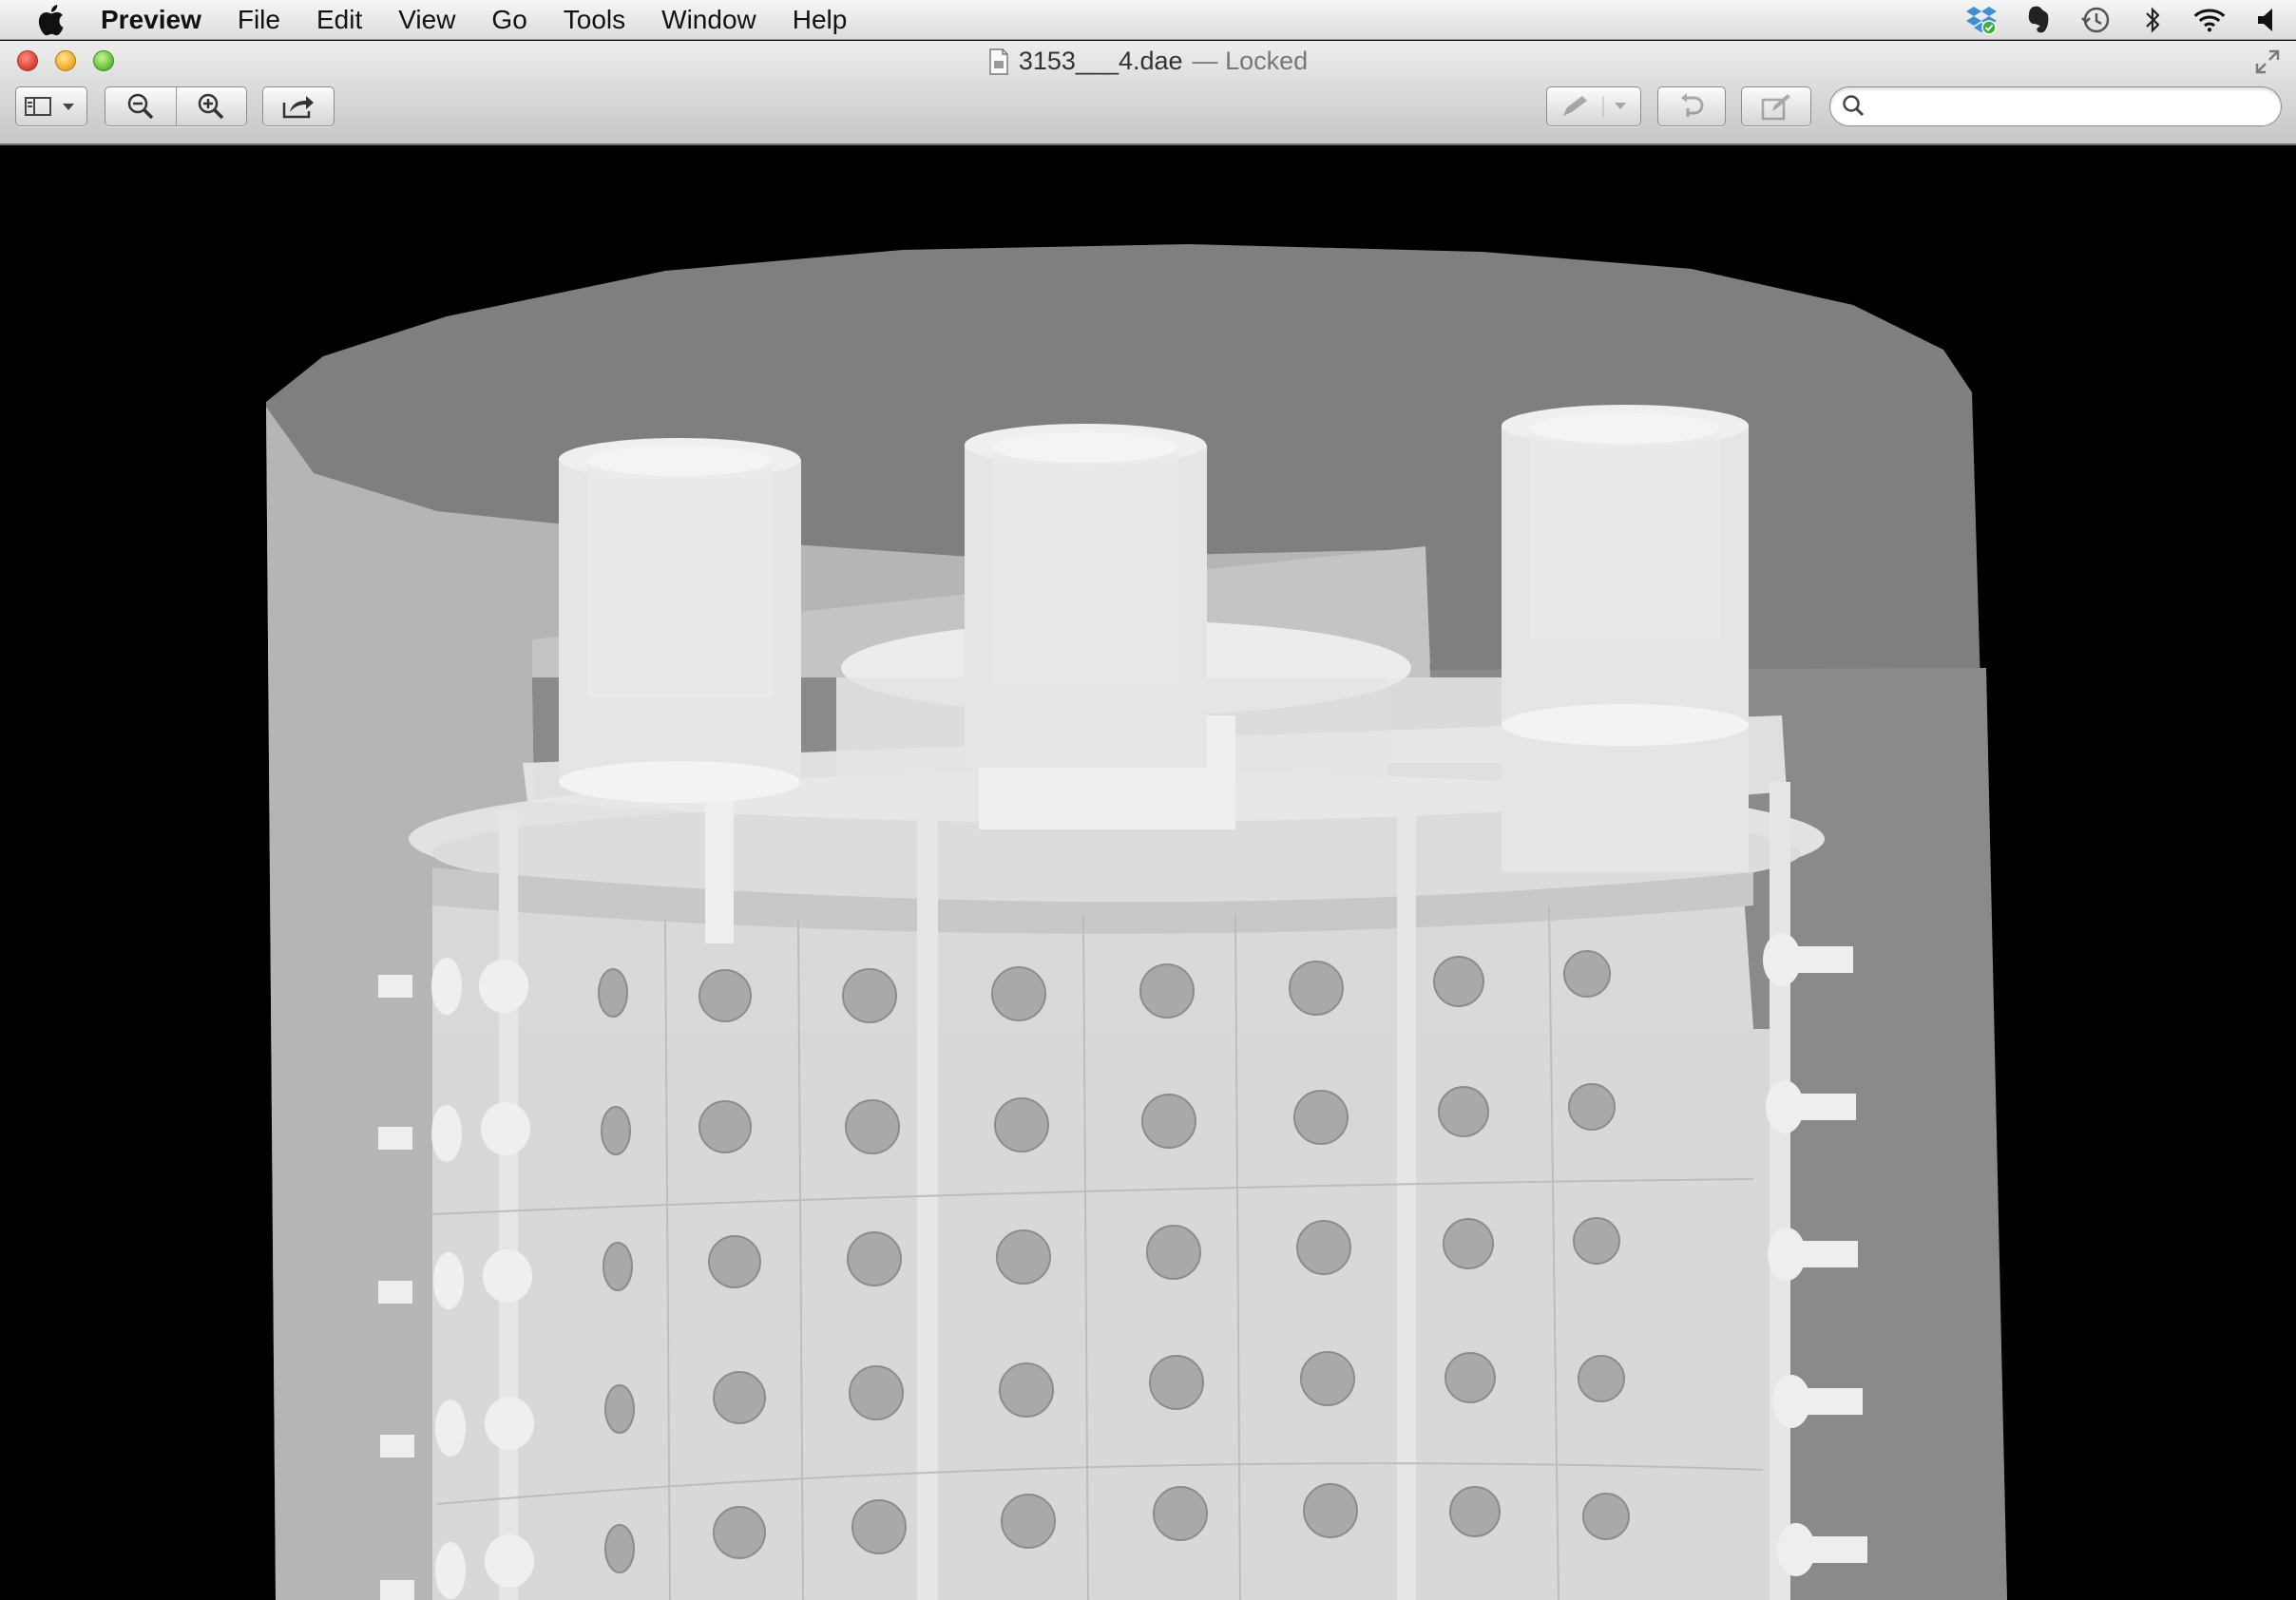 Image resolution: width=2296 pixels, height=1600 pixels. Describe the element at coordinates (50, 20) in the screenshot. I see `apple-menu-icon` at that location.